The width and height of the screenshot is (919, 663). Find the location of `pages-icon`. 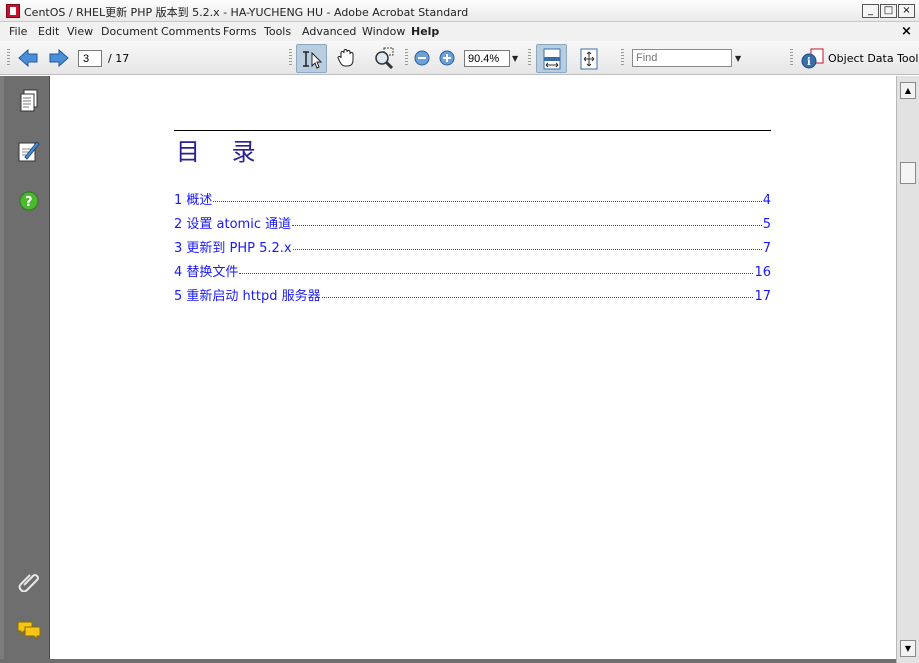

pages-icon is located at coordinates (29, 101).